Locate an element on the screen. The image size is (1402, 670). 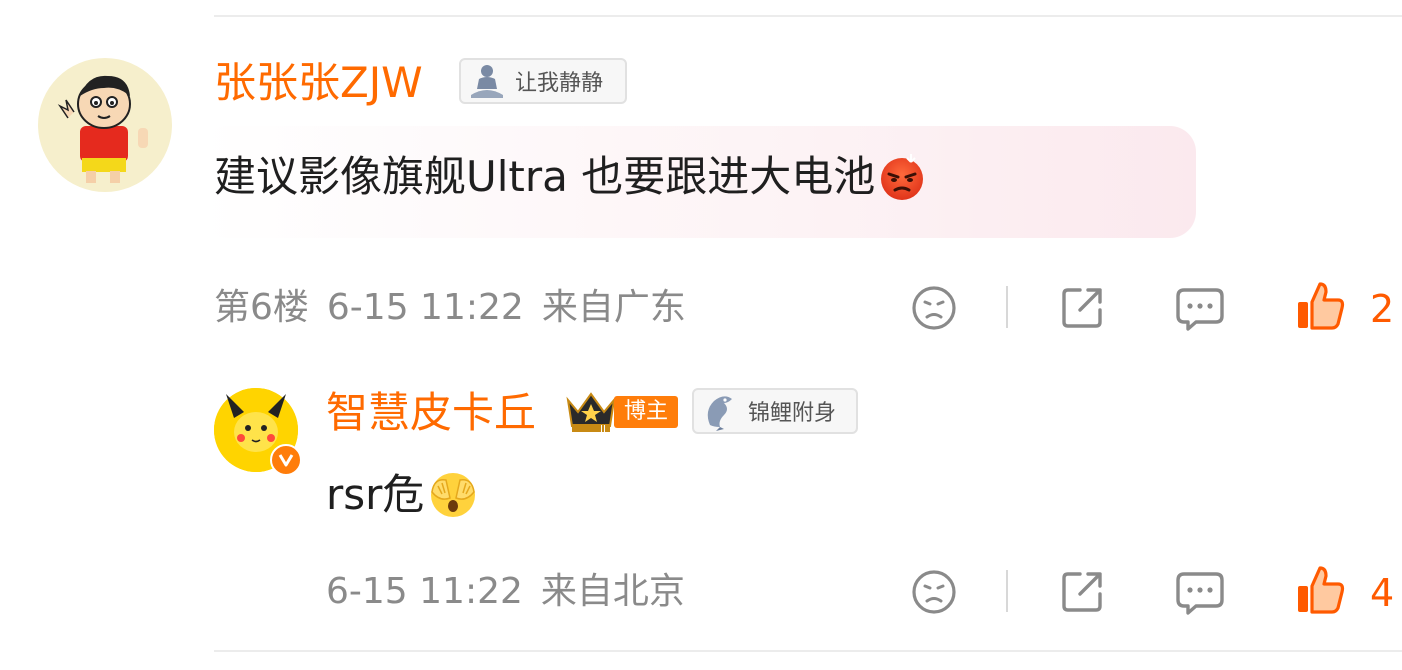
action-separator is located at coordinates (1007, 307).